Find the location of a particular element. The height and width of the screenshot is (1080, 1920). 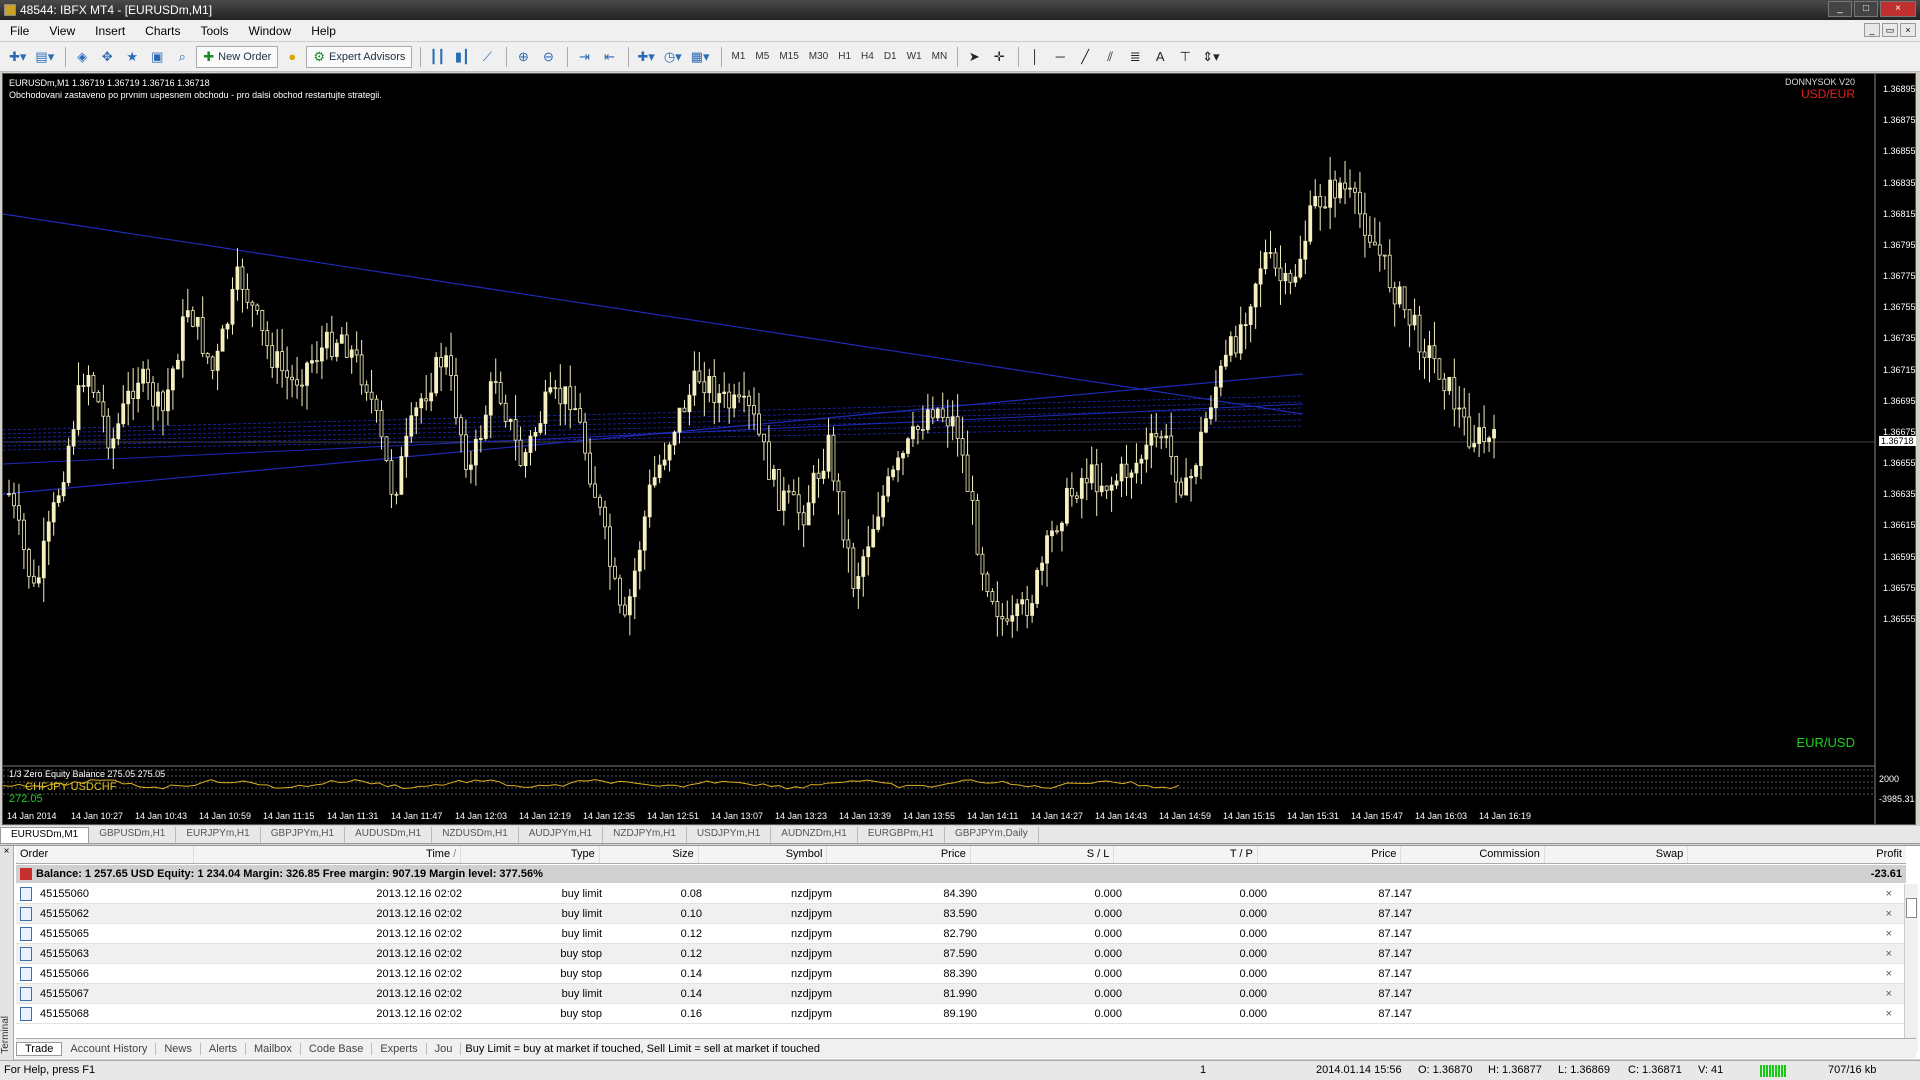

tab-alerts: Alerts is located at coordinates (223, 1048).